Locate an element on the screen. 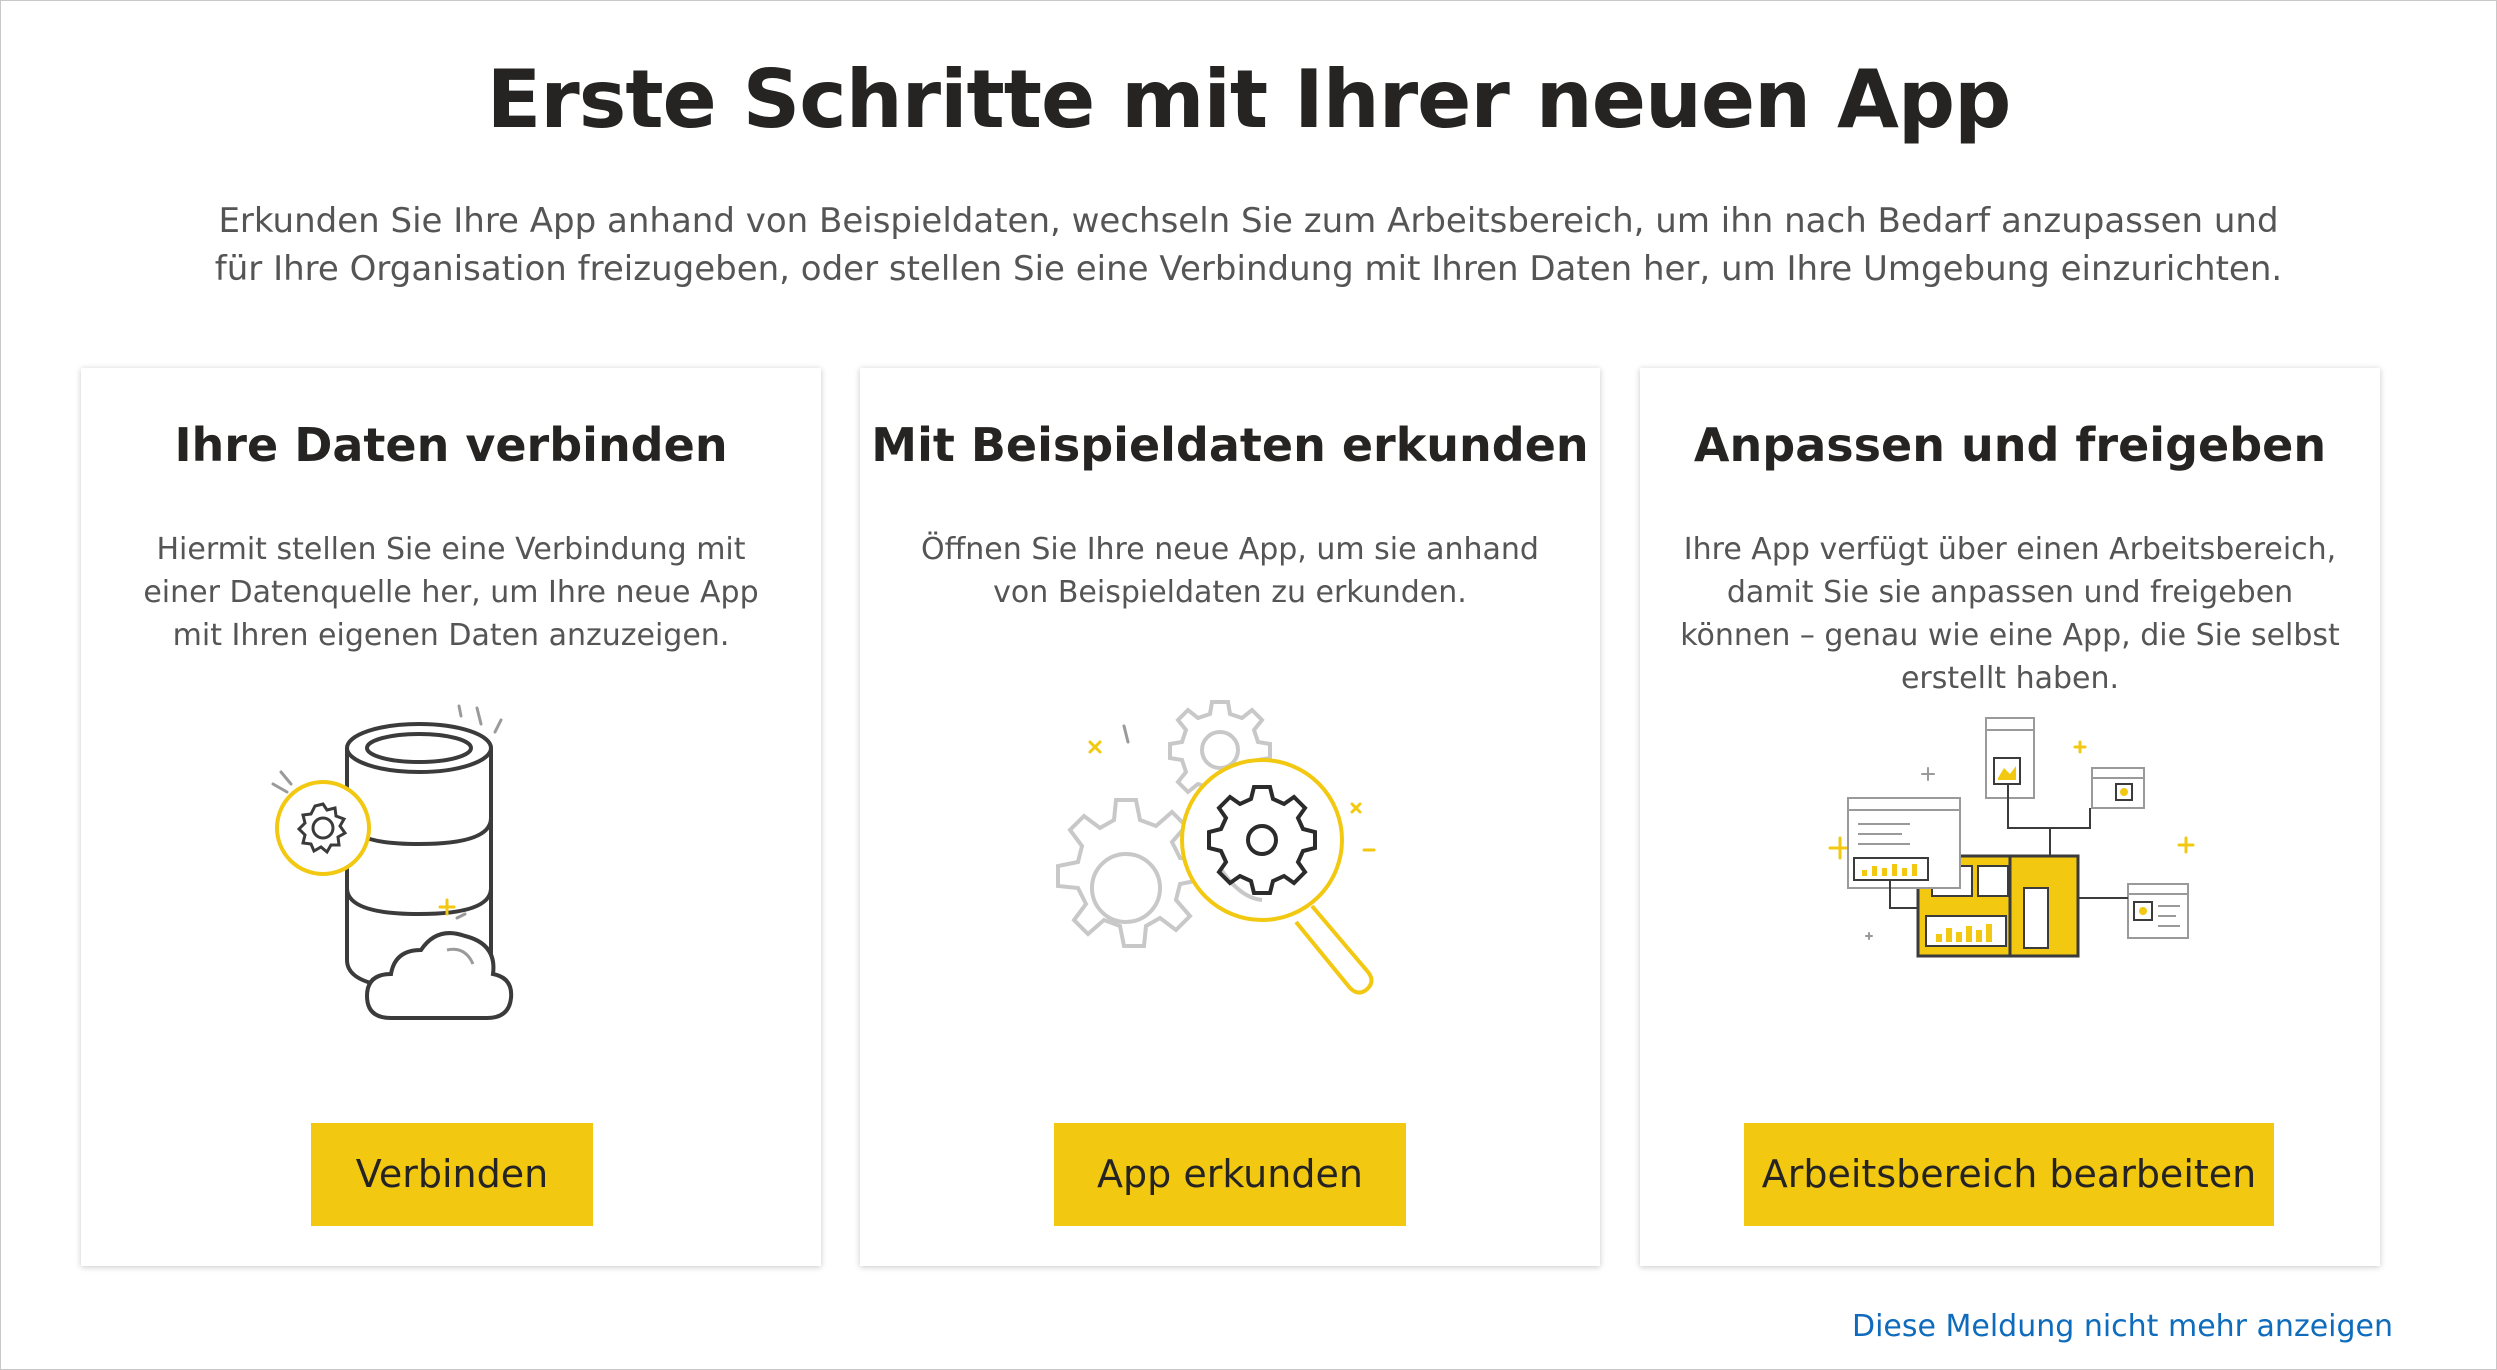 The height and width of the screenshot is (1370, 2497). card-title: Ihre Daten verbinden is located at coordinates (451, 445).